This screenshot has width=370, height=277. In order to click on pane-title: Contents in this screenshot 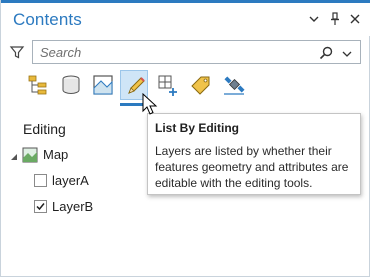, I will do `click(47, 19)`.